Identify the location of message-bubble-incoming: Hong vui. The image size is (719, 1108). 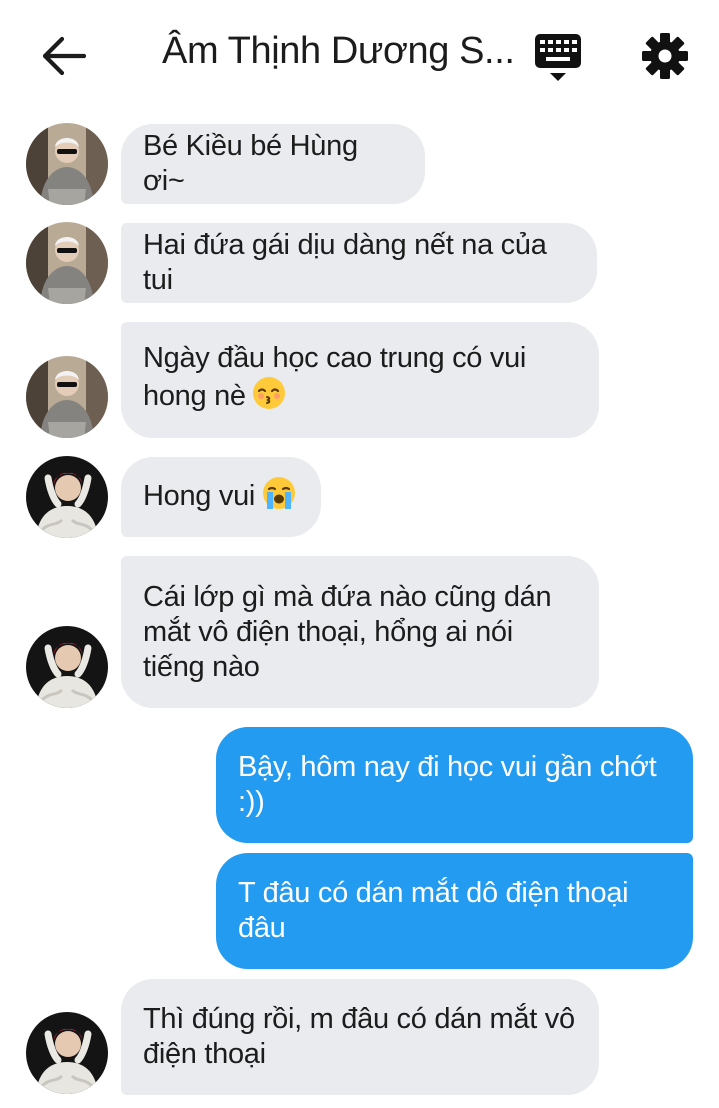
(221, 497).